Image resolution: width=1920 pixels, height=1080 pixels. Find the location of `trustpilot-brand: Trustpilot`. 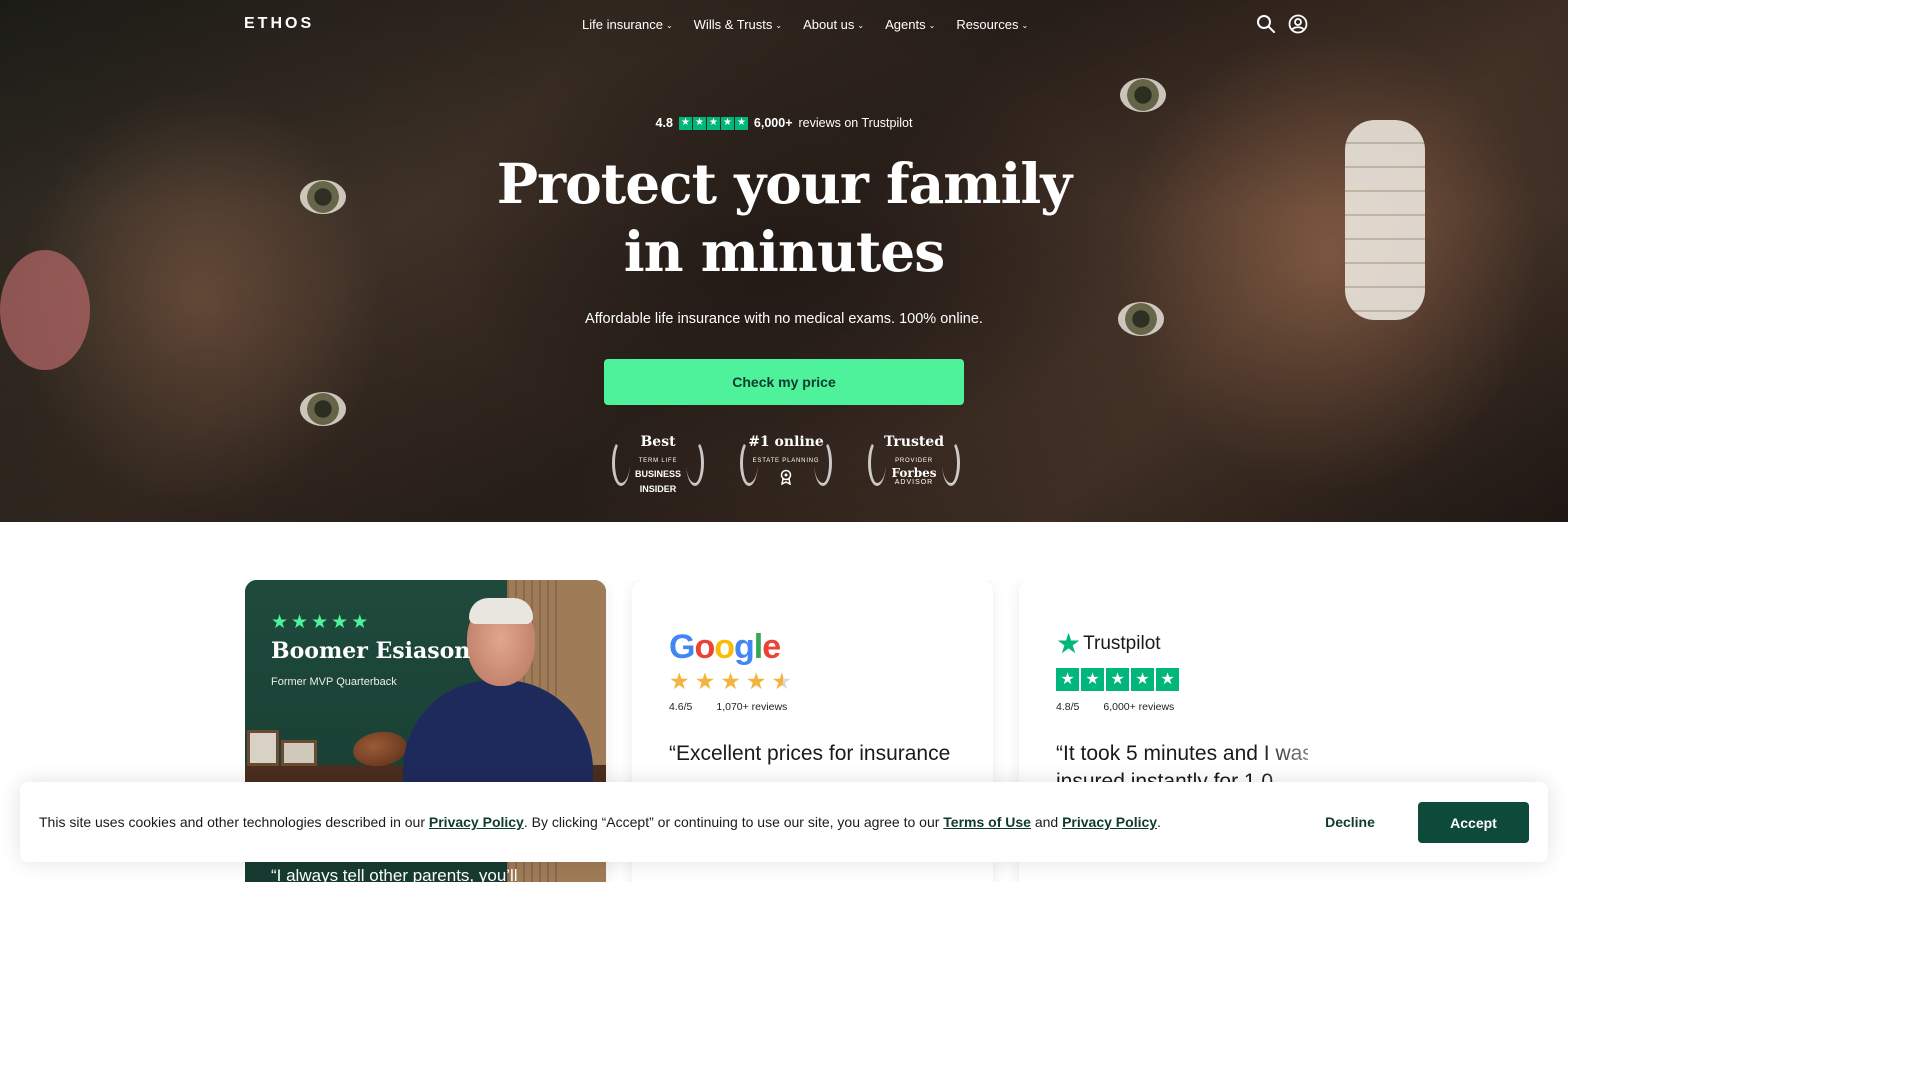

trustpilot-brand: Trustpilot is located at coordinates (1122, 643).